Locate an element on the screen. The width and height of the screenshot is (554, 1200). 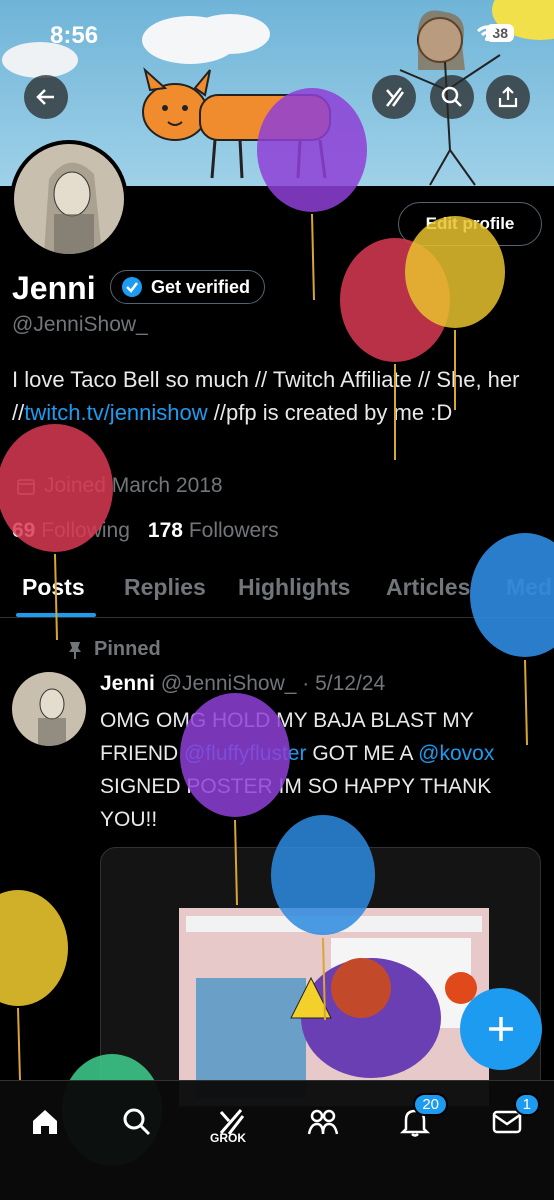
nav-home is located at coordinates (45, 1122).